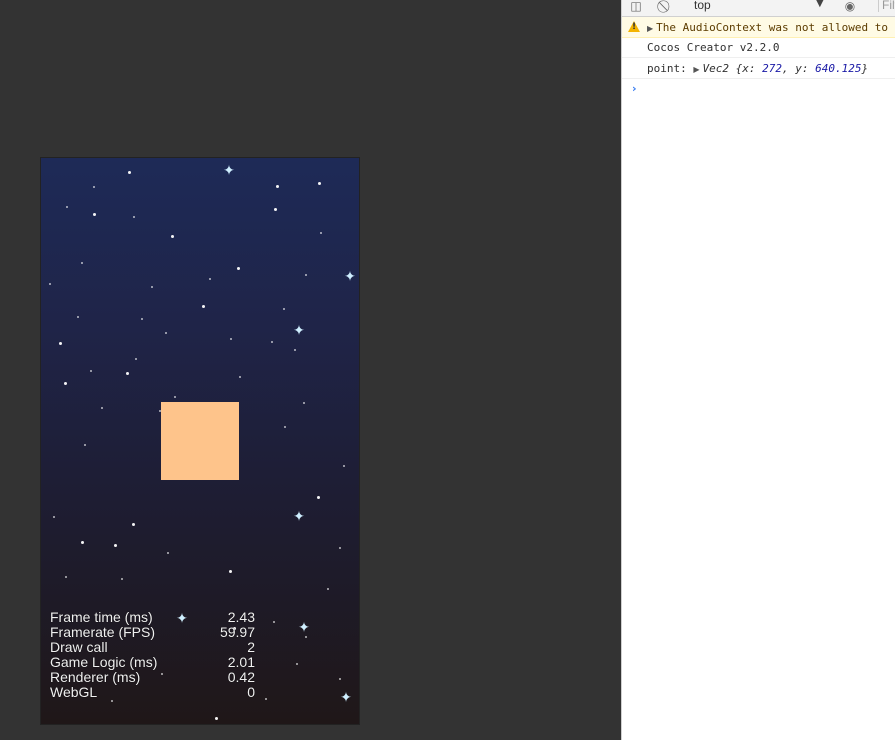 The image size is (895, 740). What do you see at coordinates (103, 632) in the screenshot?
I see `stat-label: Framerate (FPS)` at bounding box center [103, 632].